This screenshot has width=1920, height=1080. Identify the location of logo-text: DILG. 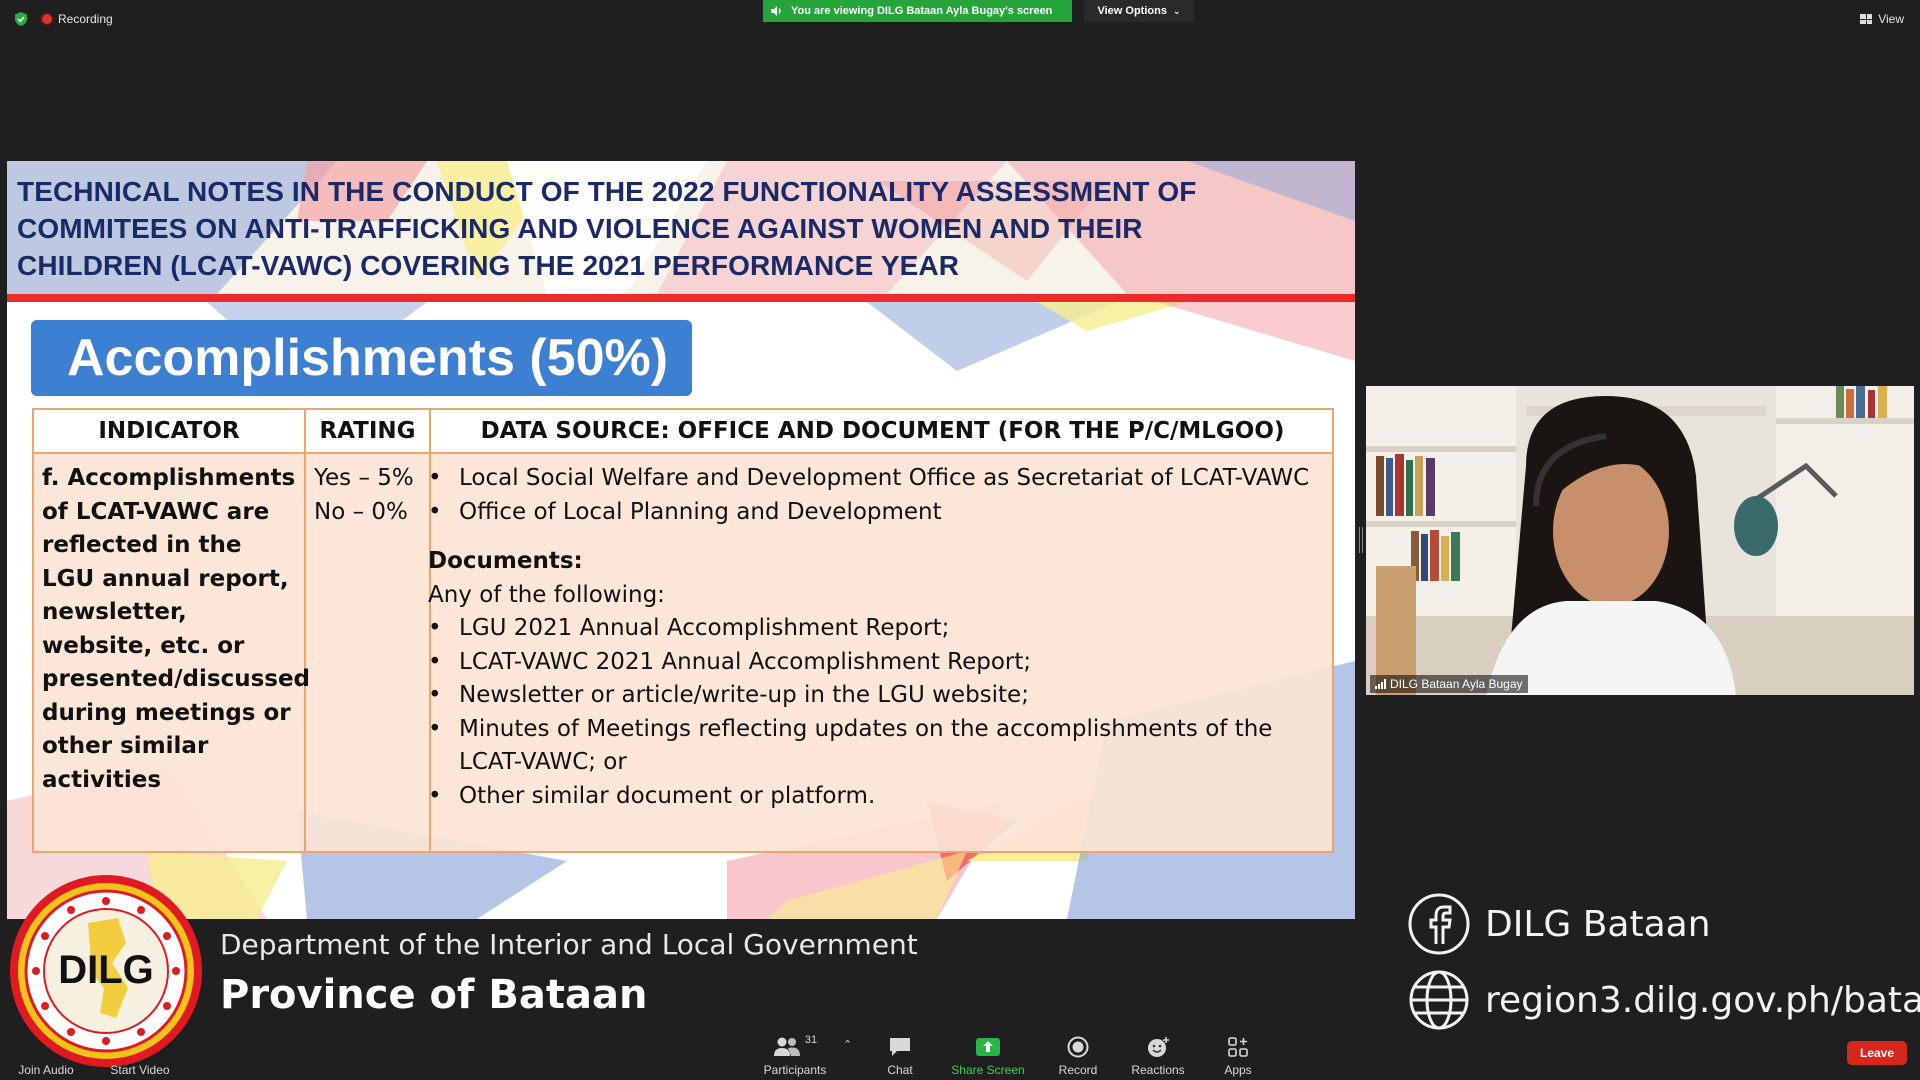
(106, 970).